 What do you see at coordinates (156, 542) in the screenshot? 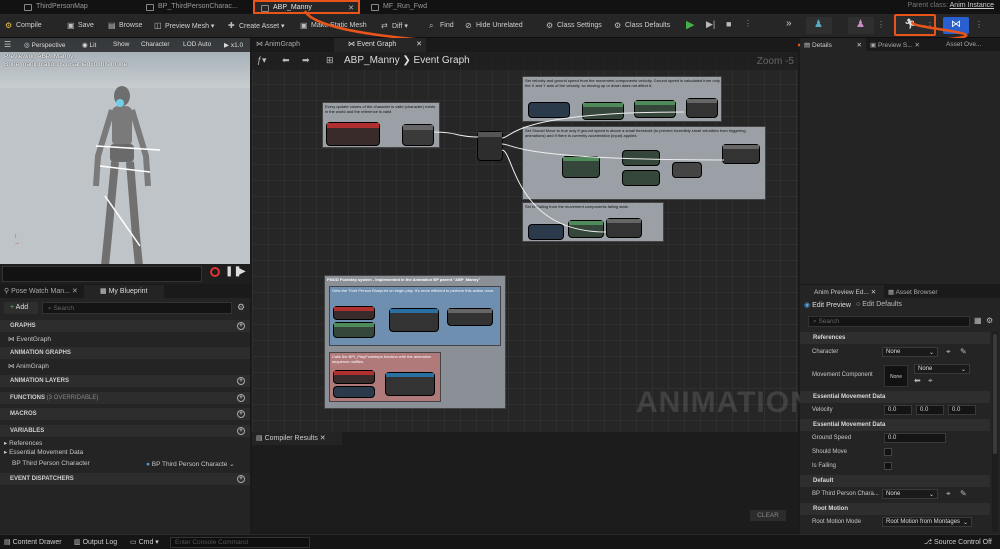
I see `chevron-down-icon: ▾` at bounding box center [156, 542].